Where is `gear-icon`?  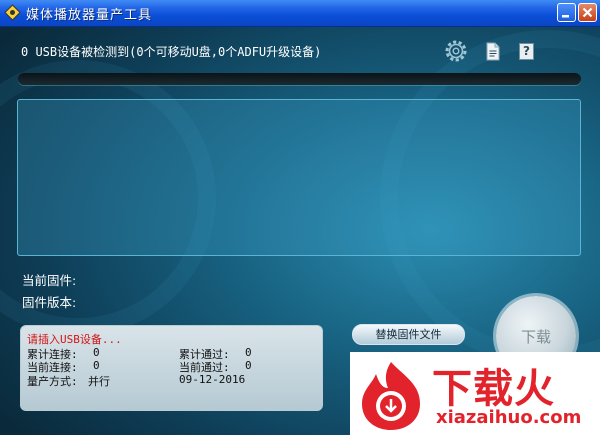
gear-icon is located at coordinates (456, 51).